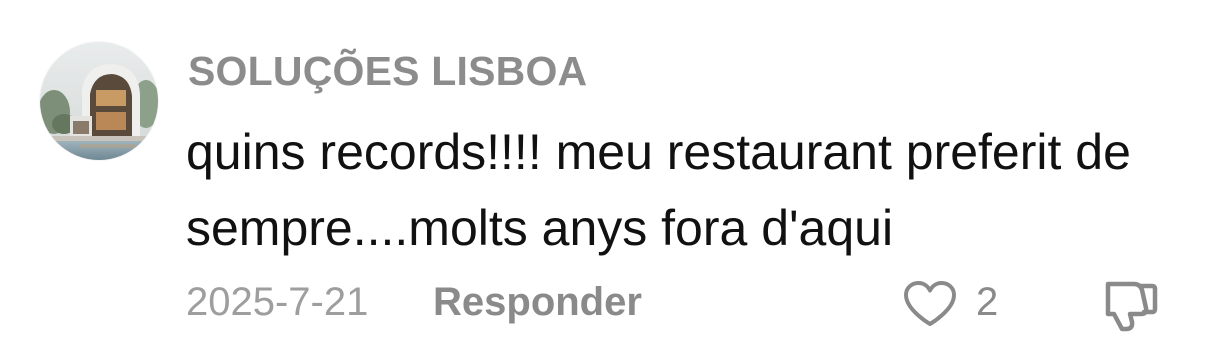 The width and height of the screenshot is (1206, 341). I want to click on dislike-button, so click(1130, 304).